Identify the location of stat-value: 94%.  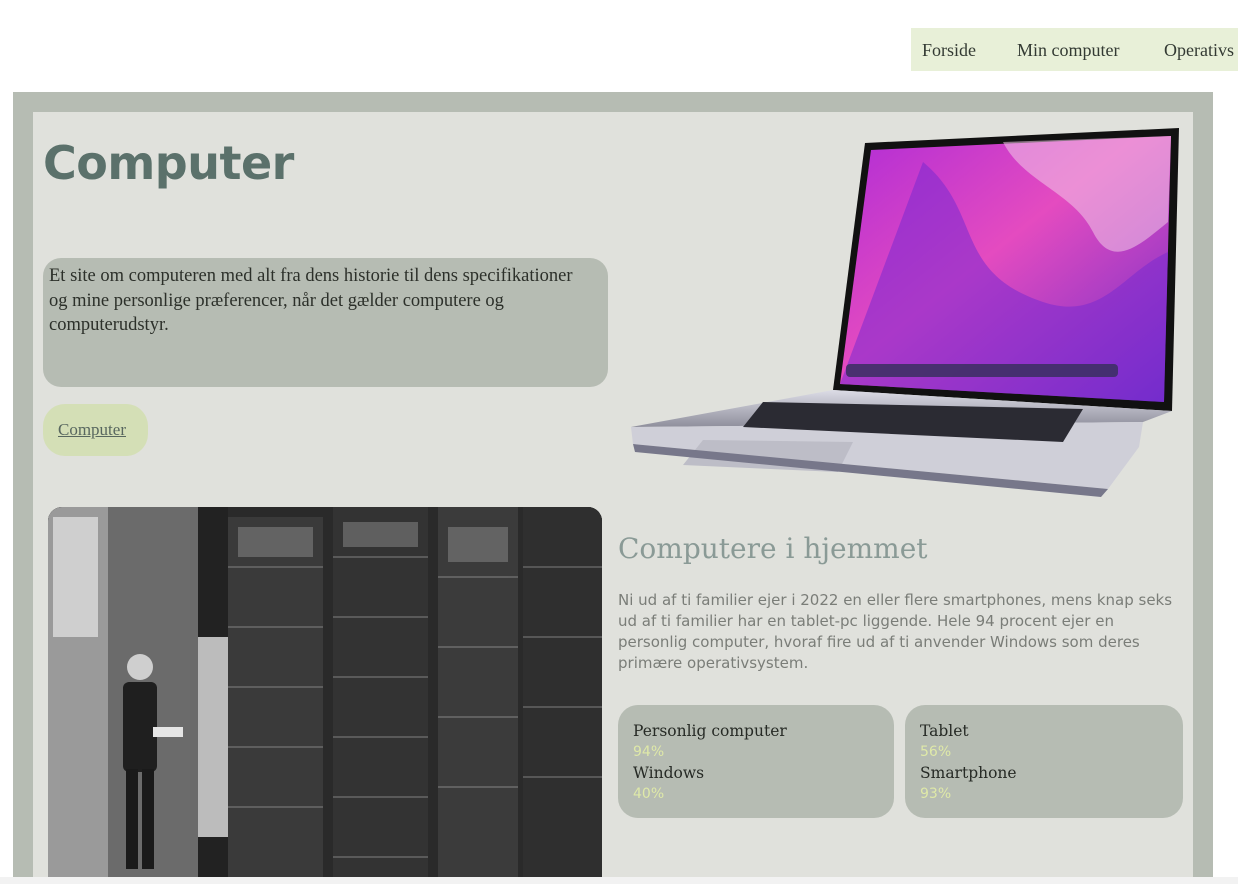
(649, 752).